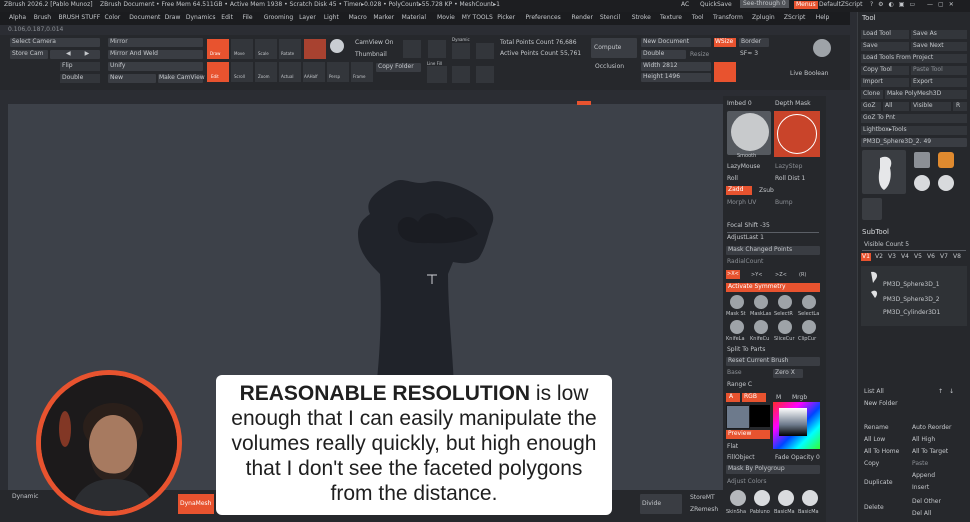  I want to click on store-cam-button: Store Cam, so click(29, 54).